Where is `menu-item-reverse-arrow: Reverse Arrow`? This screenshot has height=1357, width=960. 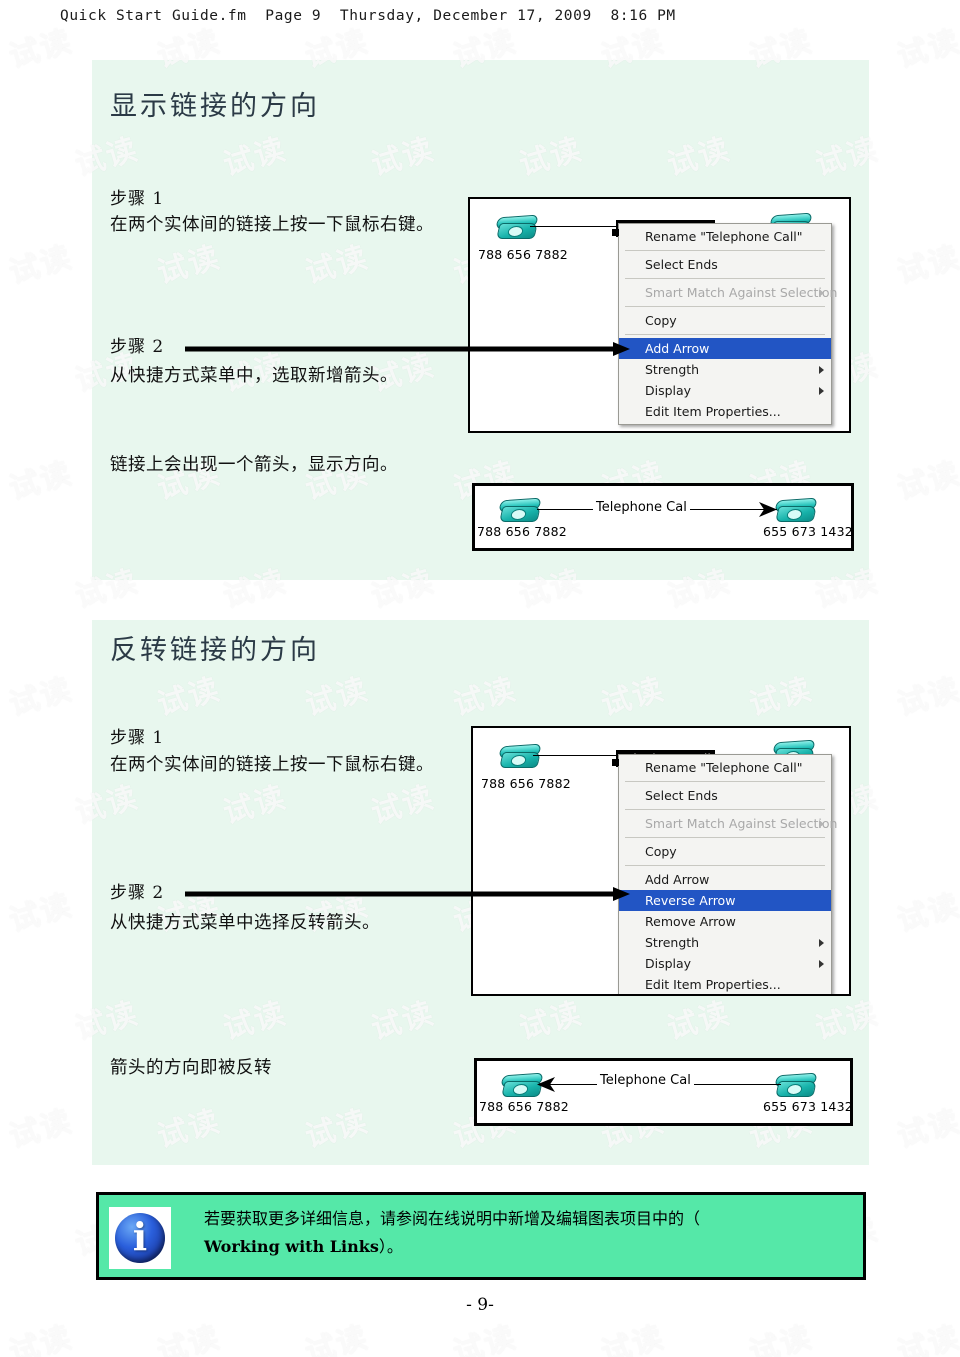
menu-item-reverse-arrow: Reverse Arrow is located at coordinates (725, 900).